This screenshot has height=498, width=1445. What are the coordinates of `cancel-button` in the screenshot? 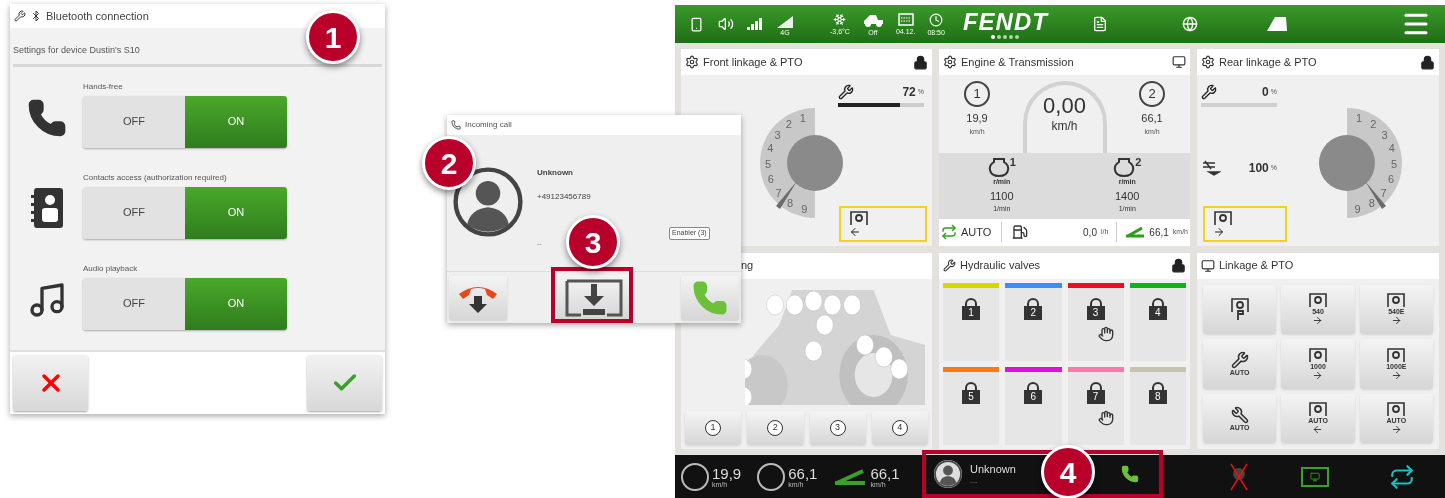 It's located at (50, 383).